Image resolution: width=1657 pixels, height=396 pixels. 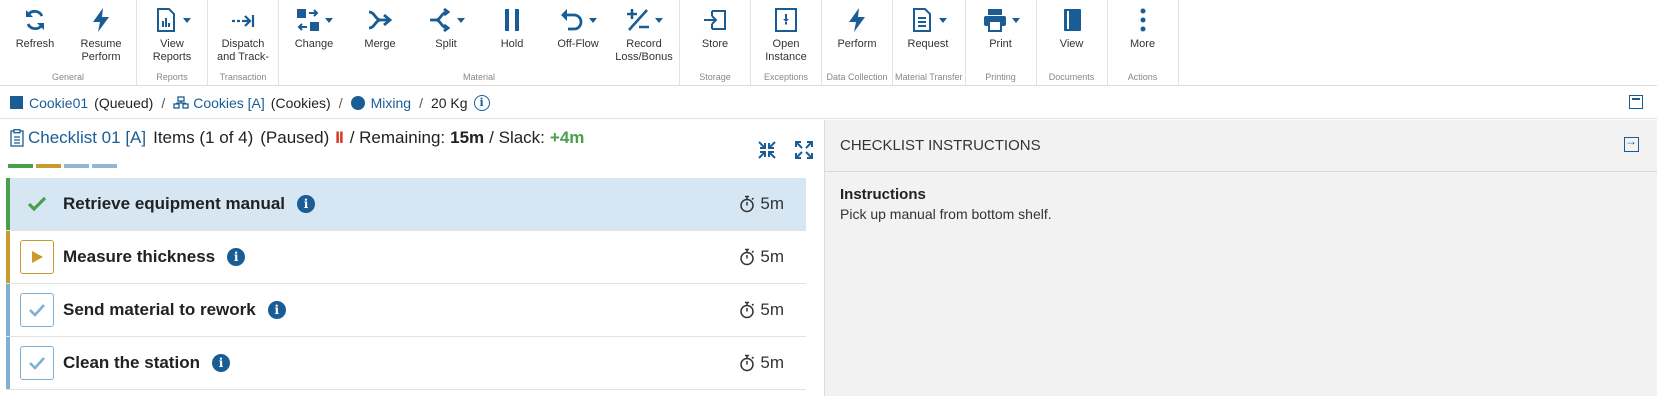 I want to click on ribbon-button-label: Off-Flow, so click(x=578, y=44).